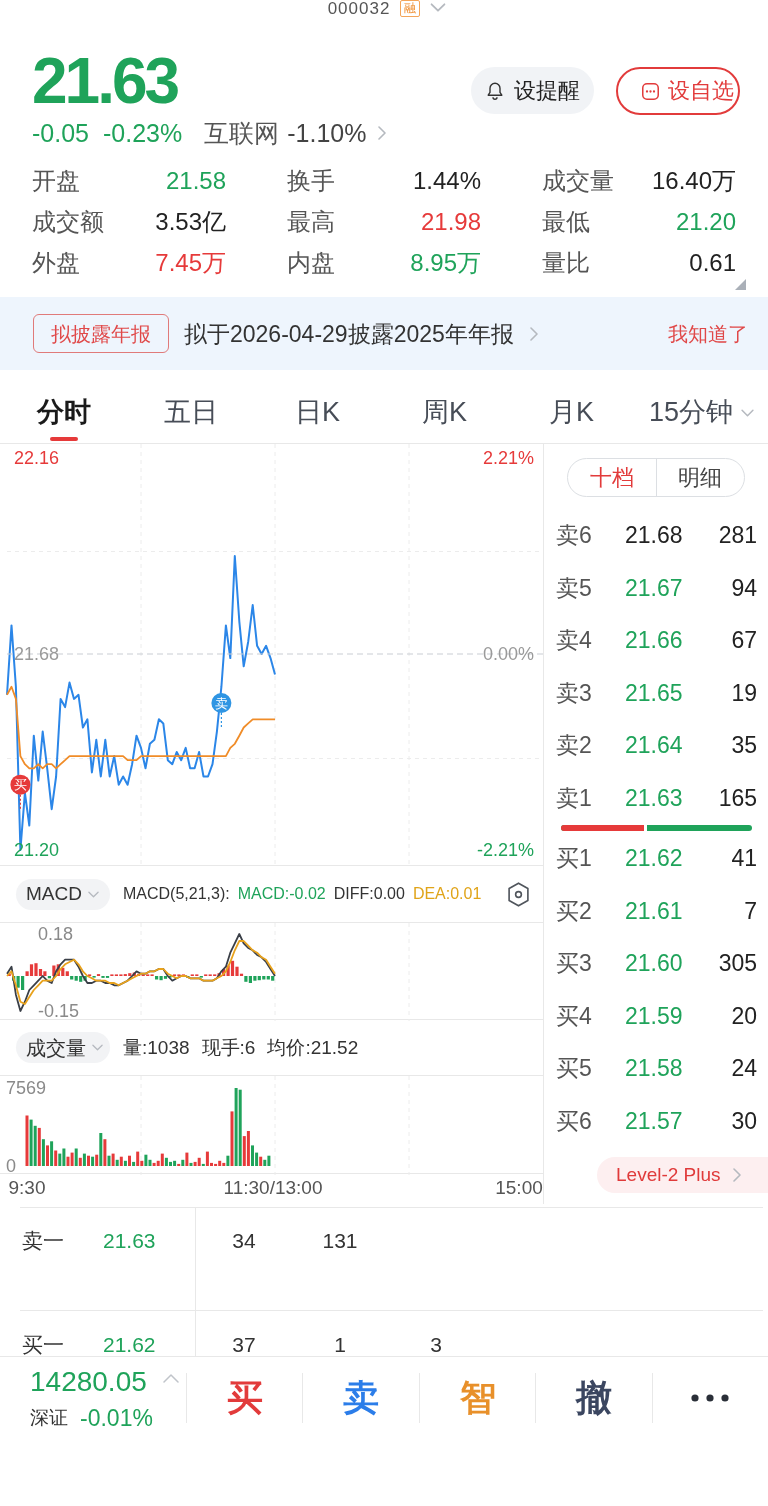  I want to click on volume-readout: 均价:21.52, so click(313, 1047).